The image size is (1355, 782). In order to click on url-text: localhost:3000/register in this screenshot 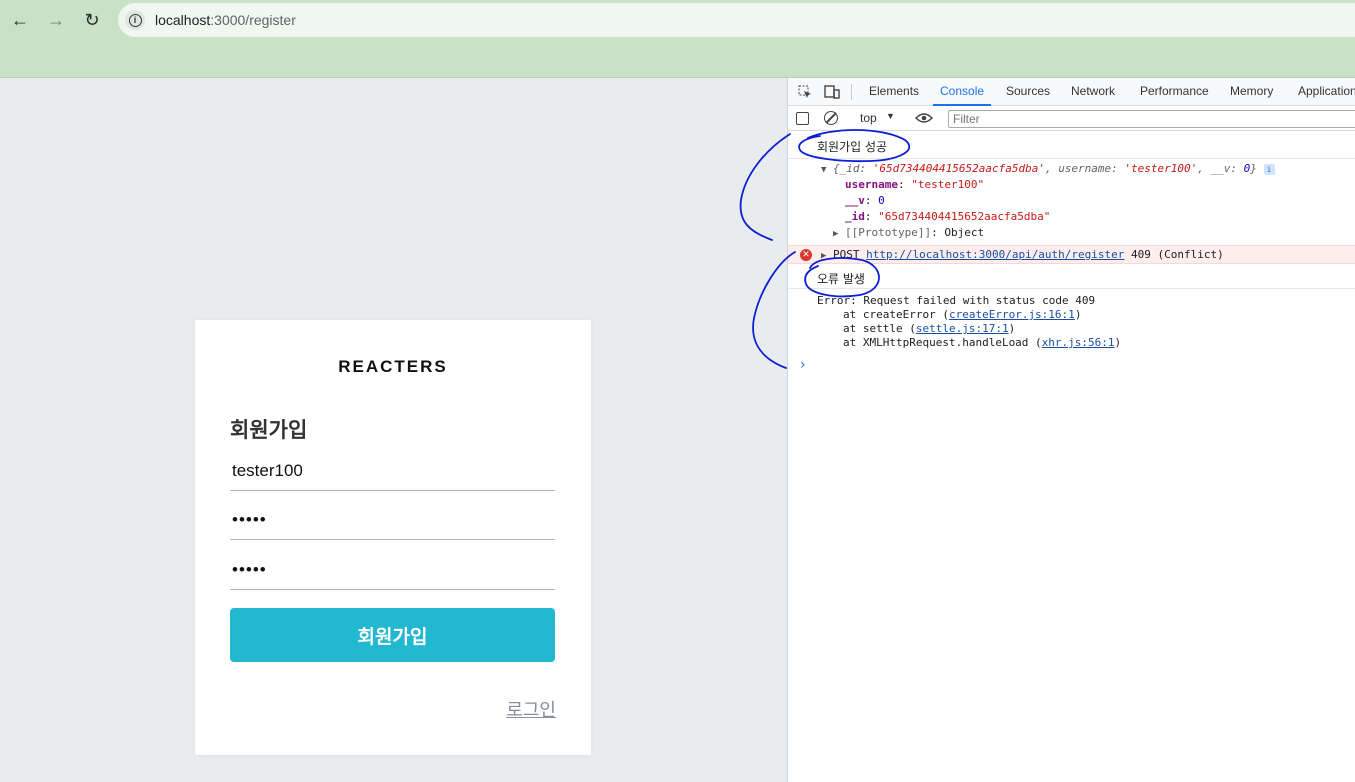, I will do `click(225, 20)`.